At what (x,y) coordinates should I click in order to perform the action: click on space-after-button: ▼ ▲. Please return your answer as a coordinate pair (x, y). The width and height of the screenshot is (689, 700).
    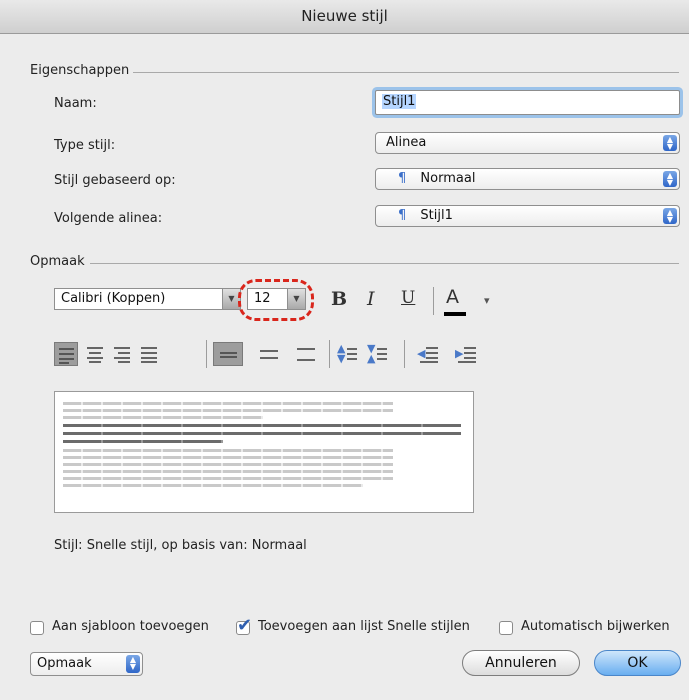
    Looking at the image, I should click on (377, 354).